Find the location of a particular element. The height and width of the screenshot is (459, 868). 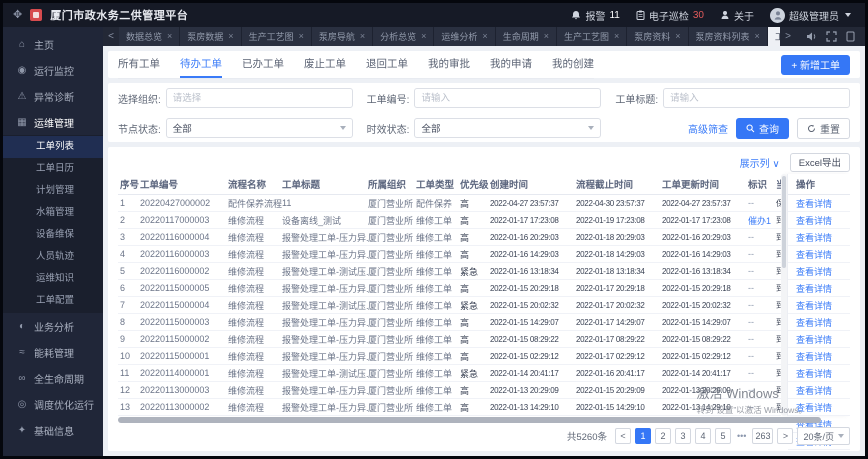

tab-泵房资料: 泵房资料 × is located at coordinates (658, 36).